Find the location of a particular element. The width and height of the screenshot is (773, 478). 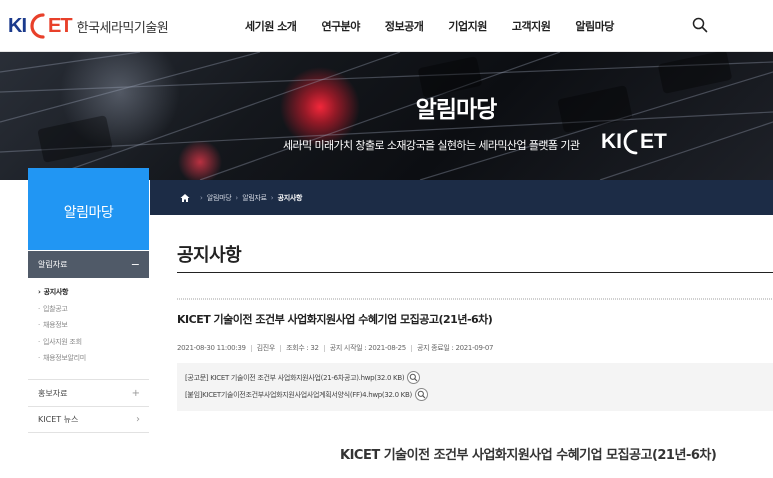

sidebar-menu-pr: 홍보자료 + is located at coordinates (88, 392).